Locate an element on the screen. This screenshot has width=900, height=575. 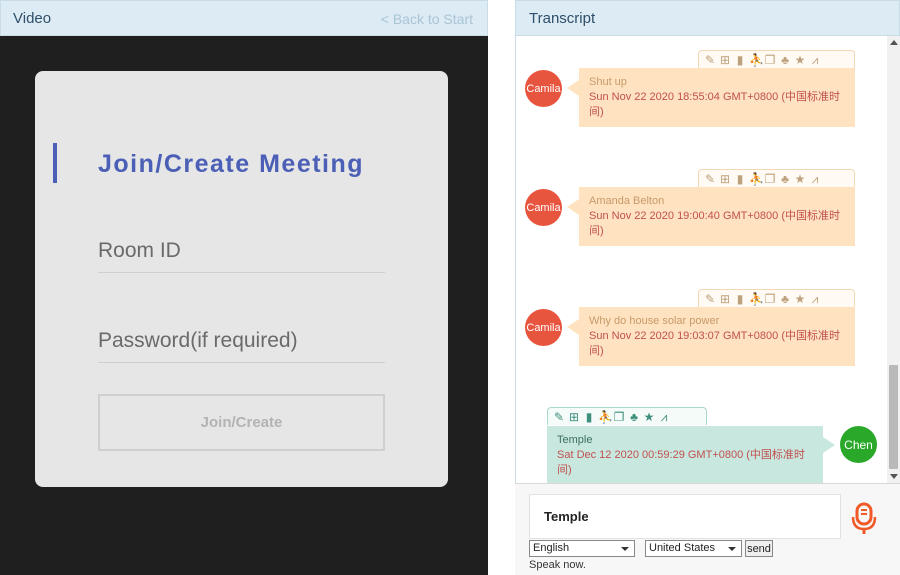
transcript-scrollbar is located at coordinates (893, 259).